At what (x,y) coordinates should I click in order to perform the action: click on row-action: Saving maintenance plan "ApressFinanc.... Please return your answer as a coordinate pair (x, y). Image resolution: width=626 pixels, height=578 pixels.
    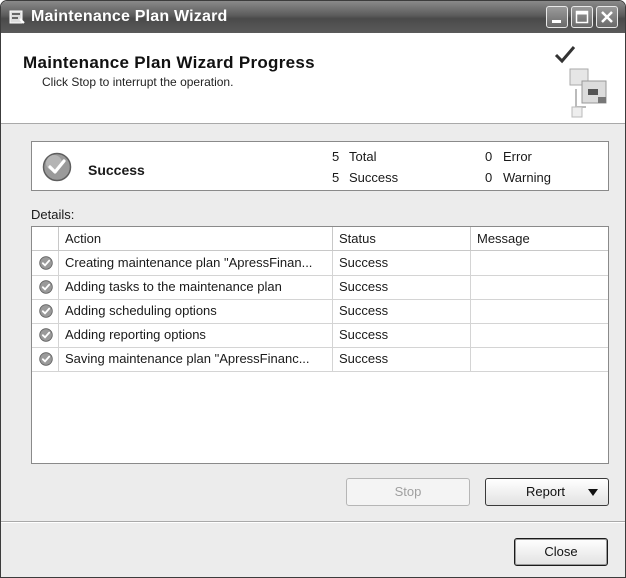
    Looking at the image, I should click on (196, 359).